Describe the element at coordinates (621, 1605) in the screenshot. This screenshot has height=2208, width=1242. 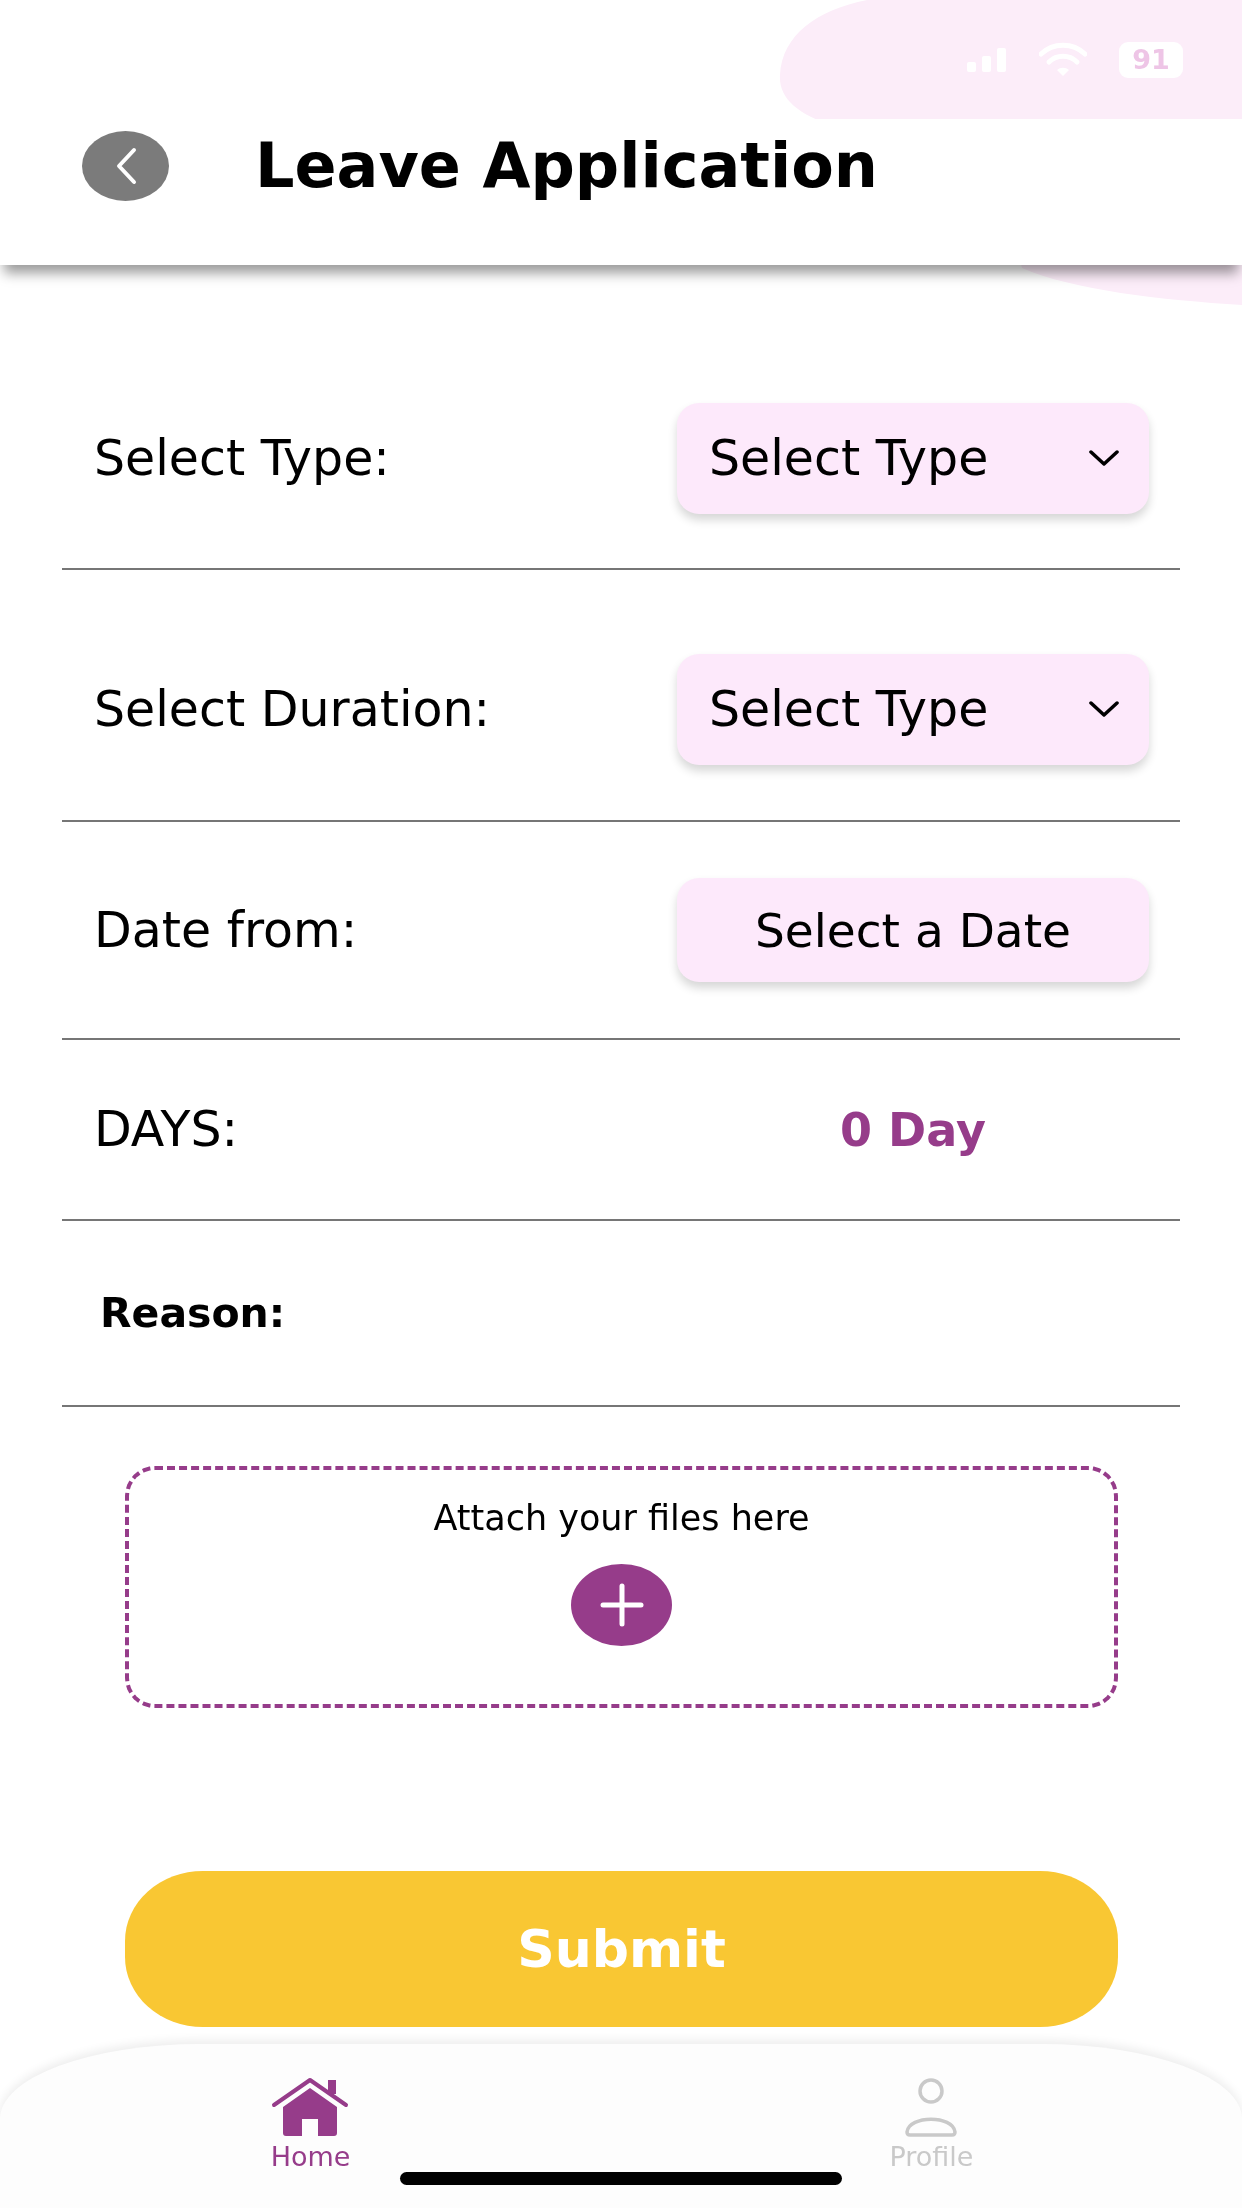
I see `plus-icon` at that location.